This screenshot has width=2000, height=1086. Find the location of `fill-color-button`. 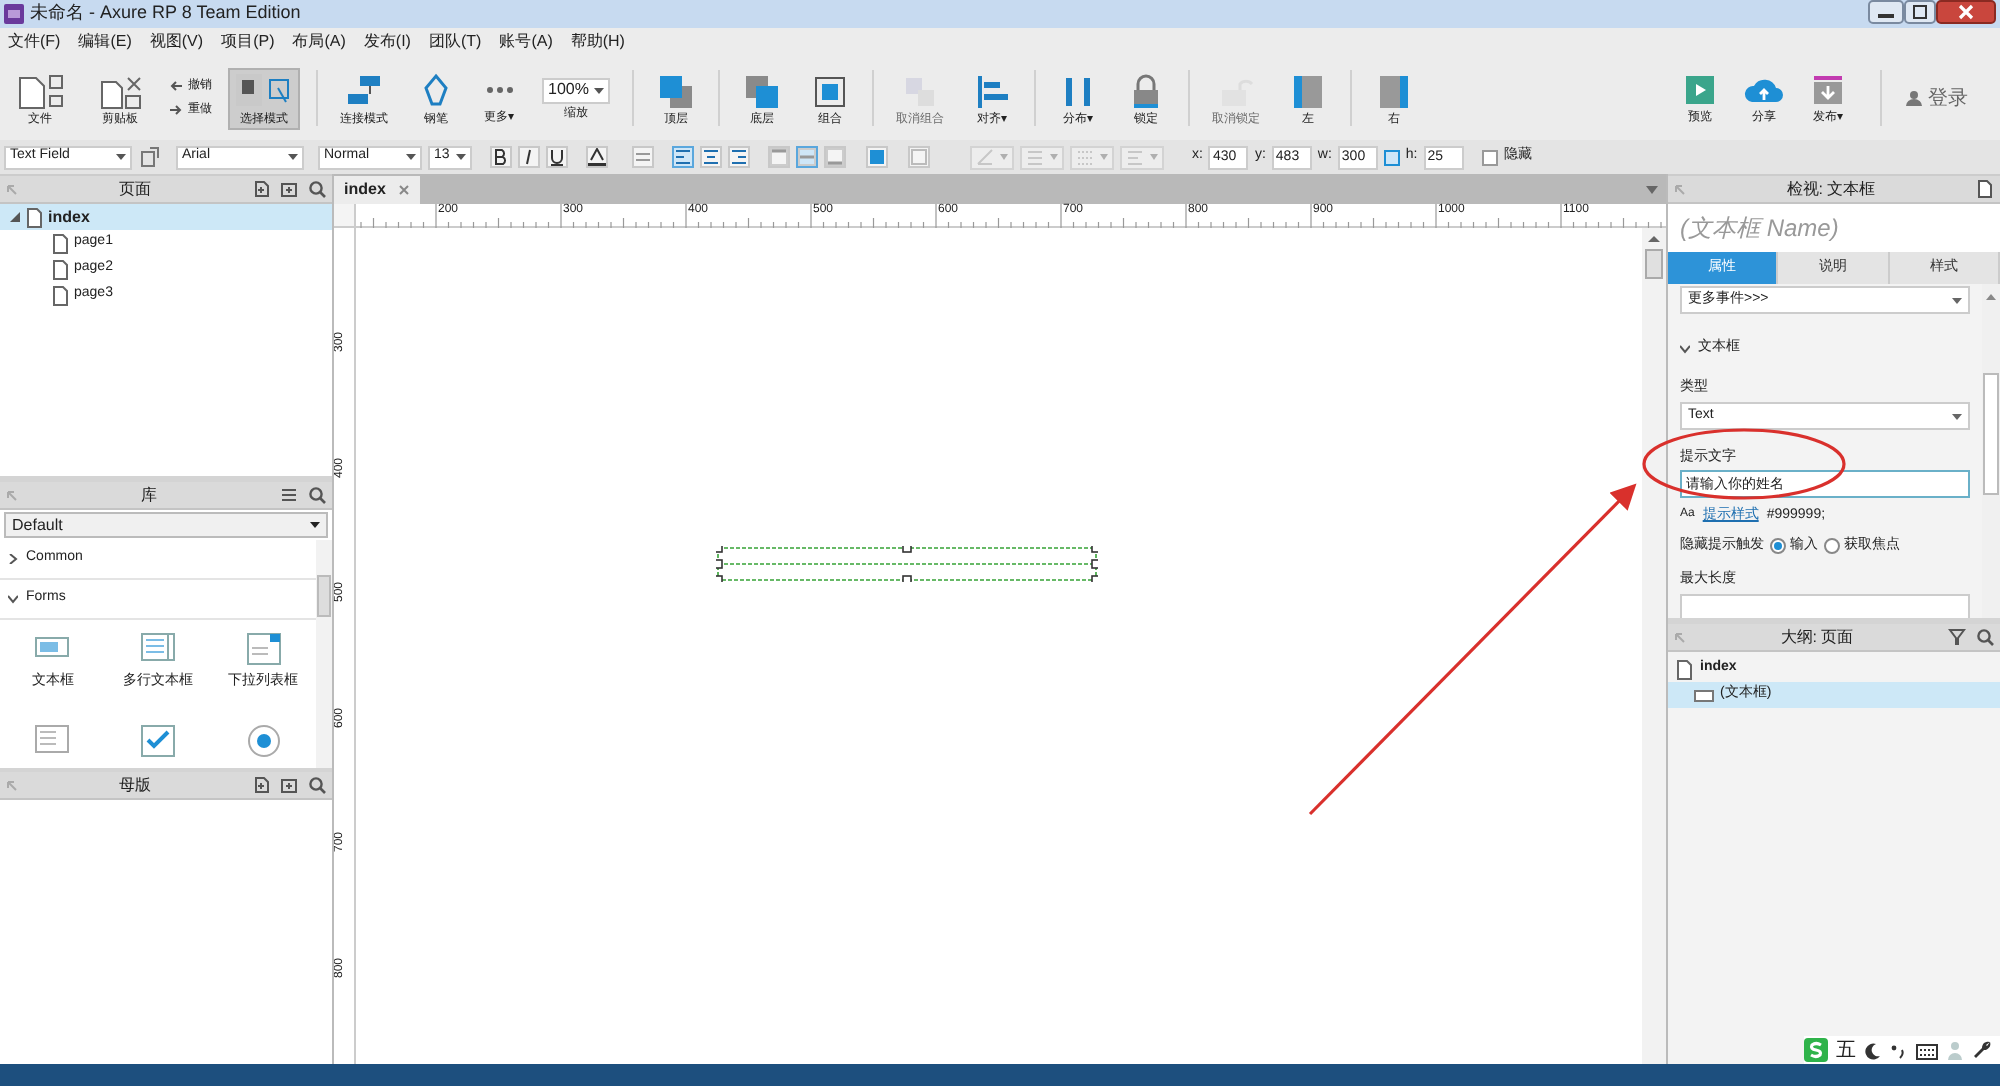

fill-color-button is located at coordinates (877, 157).